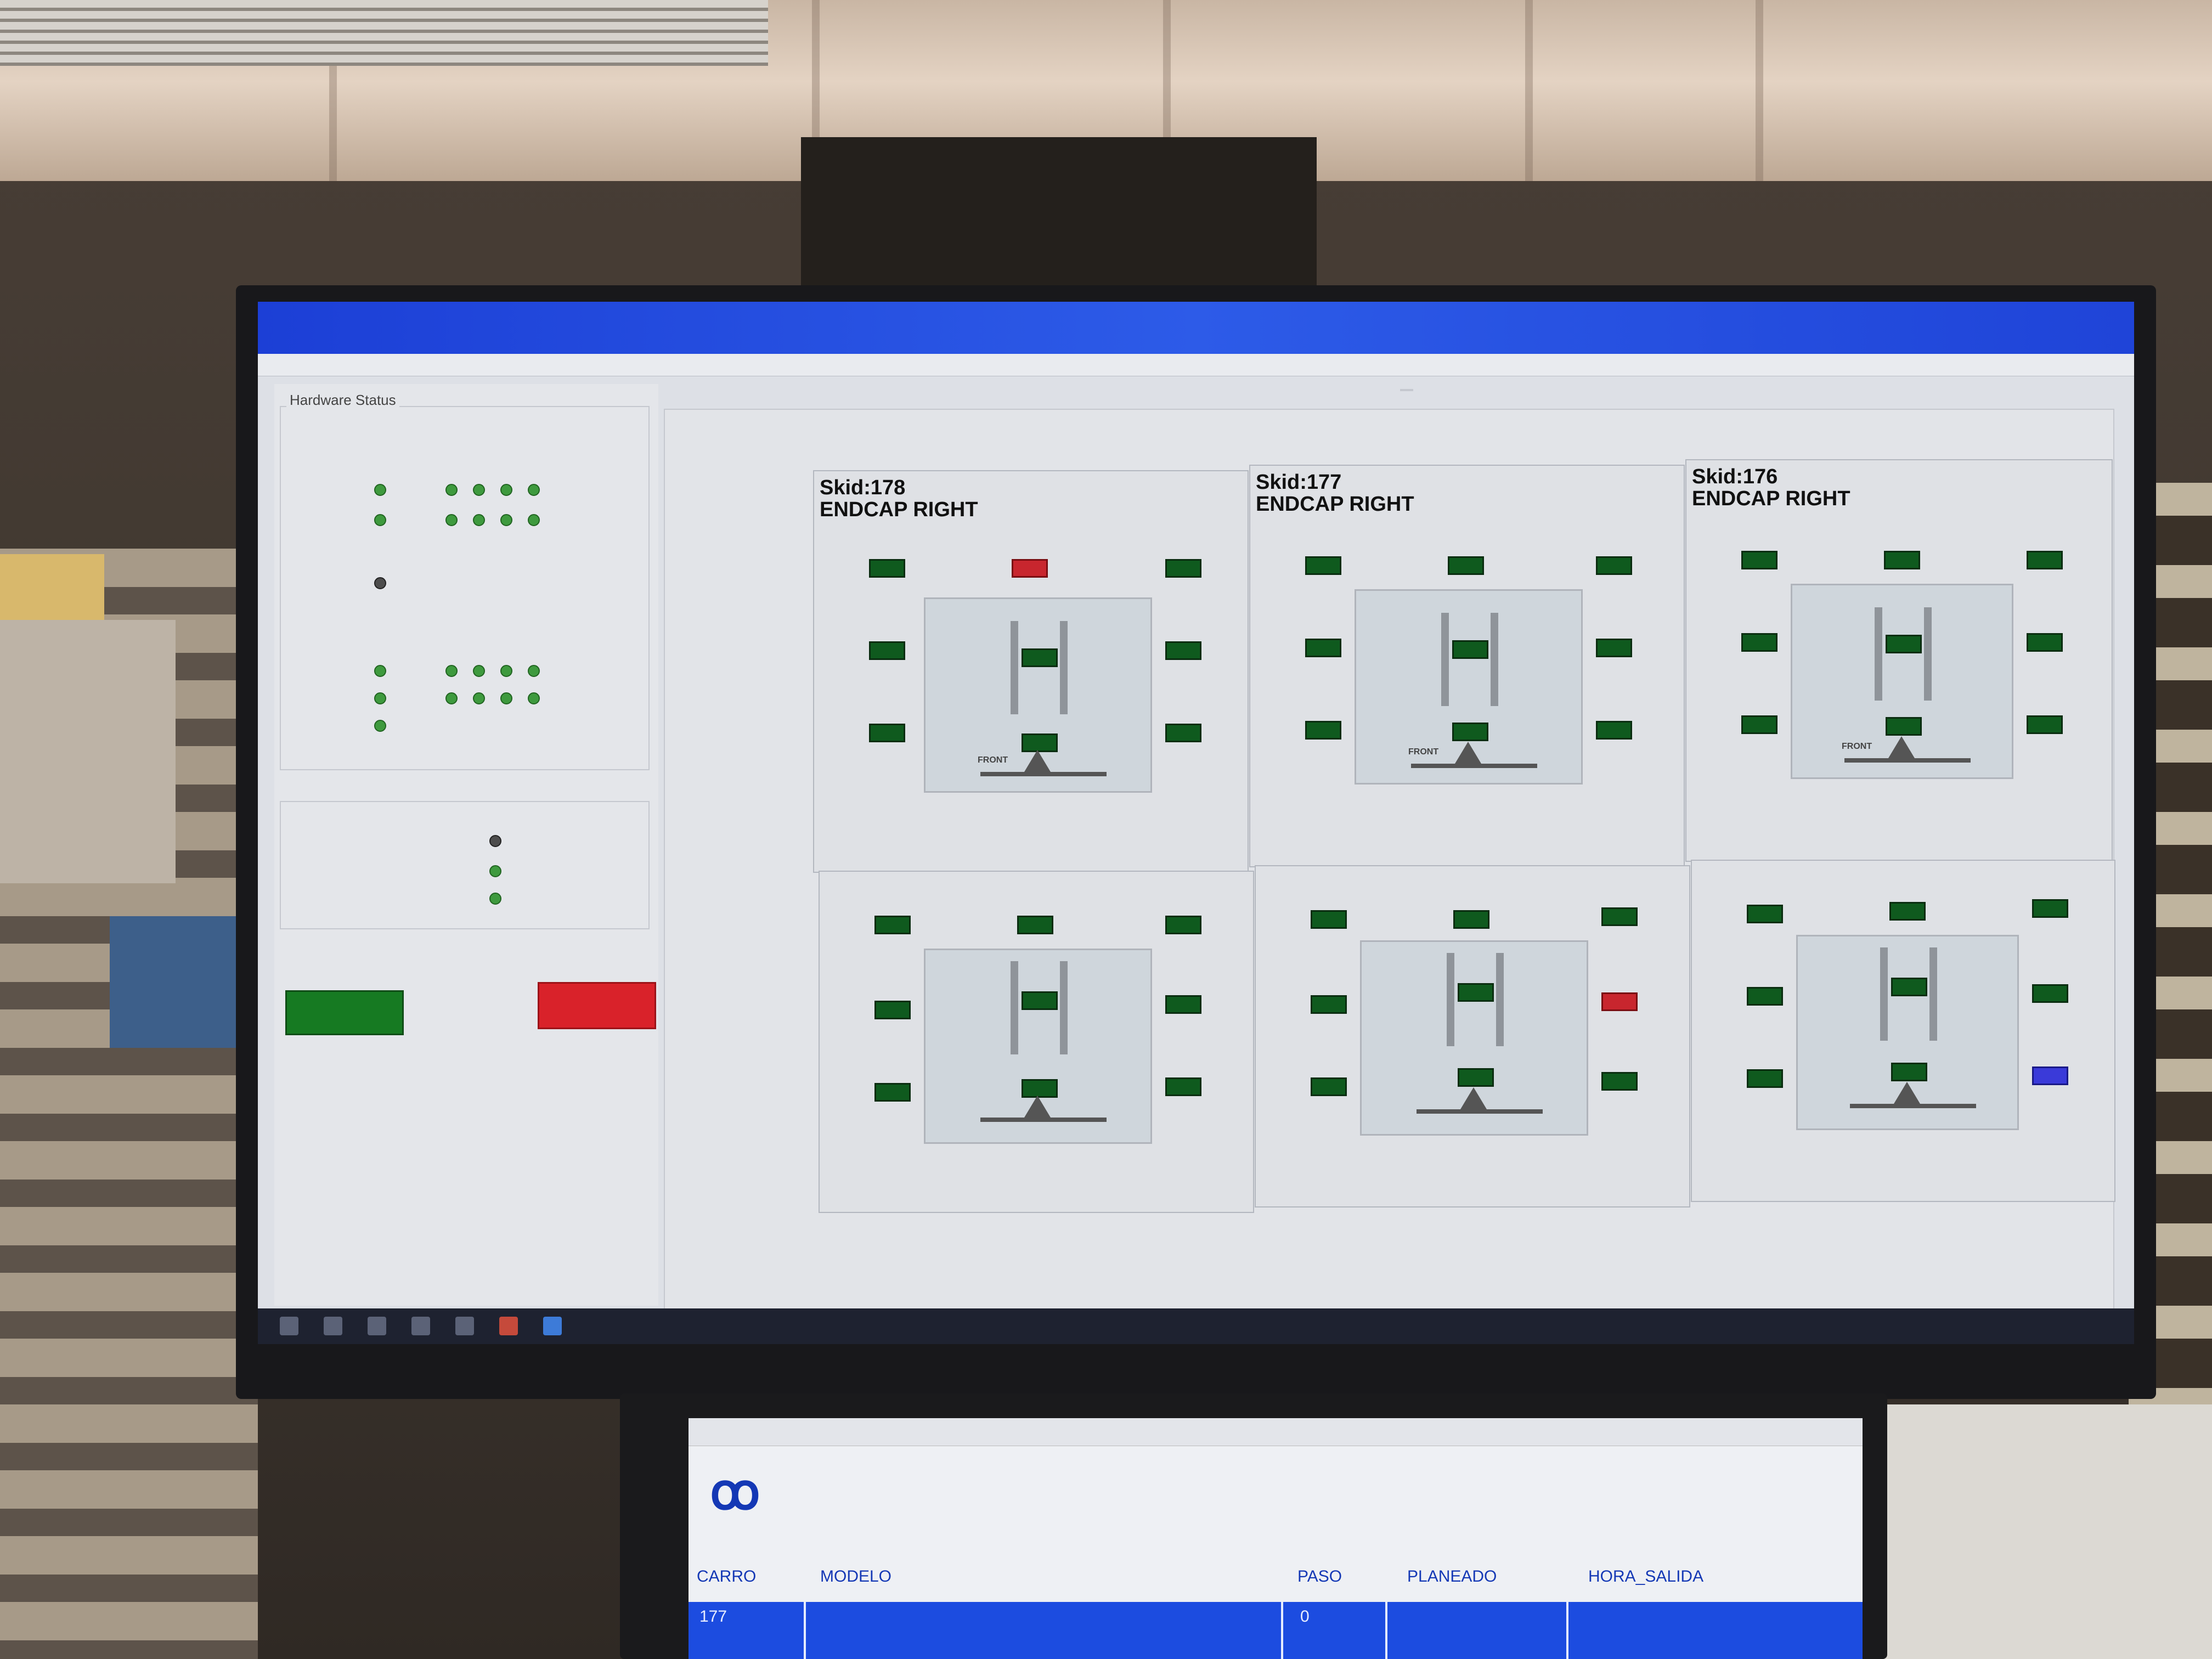 The width and height of the screenshot is (2212, 1659). I want to click on hardware-status-title: Hardware Status, so click(343, 400).